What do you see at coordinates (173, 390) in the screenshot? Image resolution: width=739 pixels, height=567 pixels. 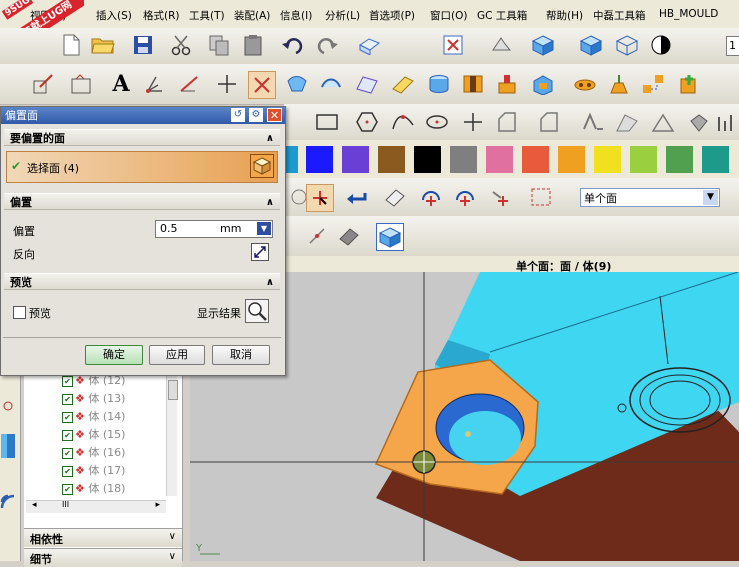 I see `scroll-thumb` at bounding box center [173, 390].